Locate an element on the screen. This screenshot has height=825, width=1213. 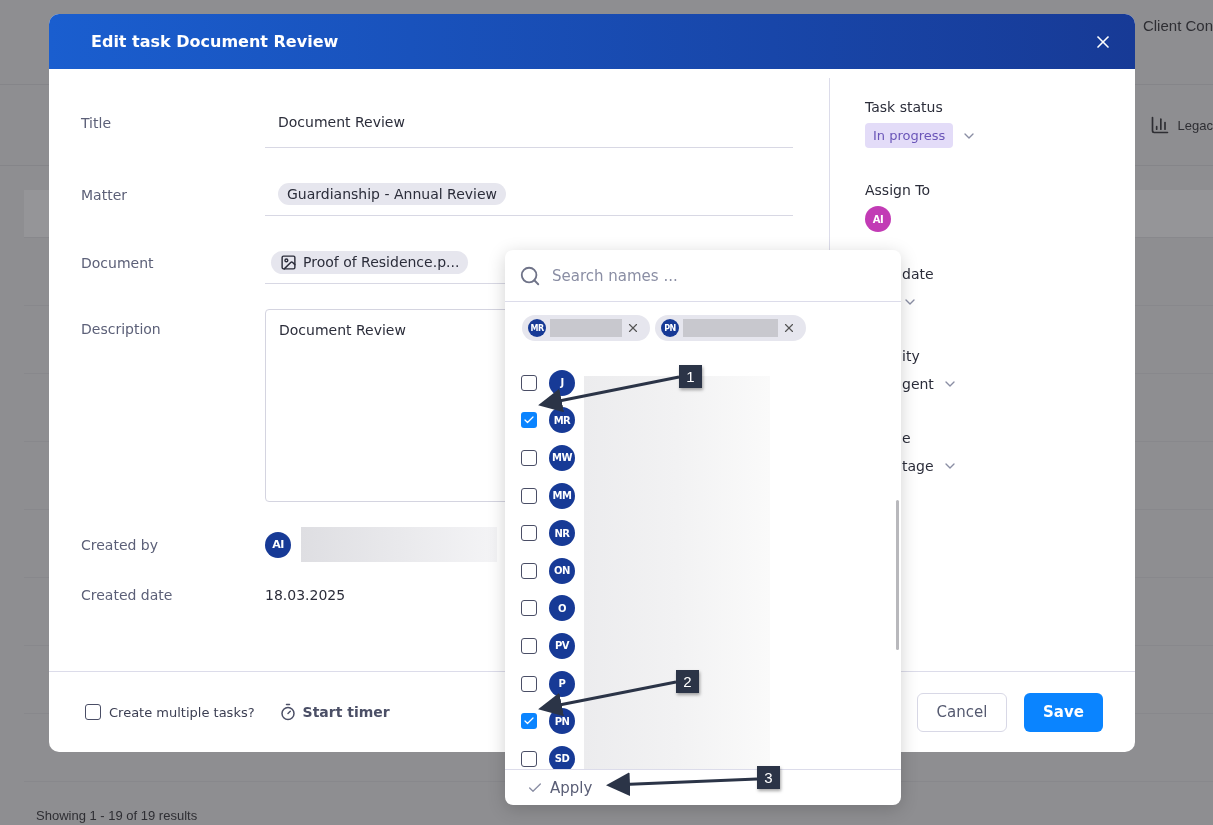
results-count: Showing 1 - 19 of 19 results is located at coordinates (117, 815).